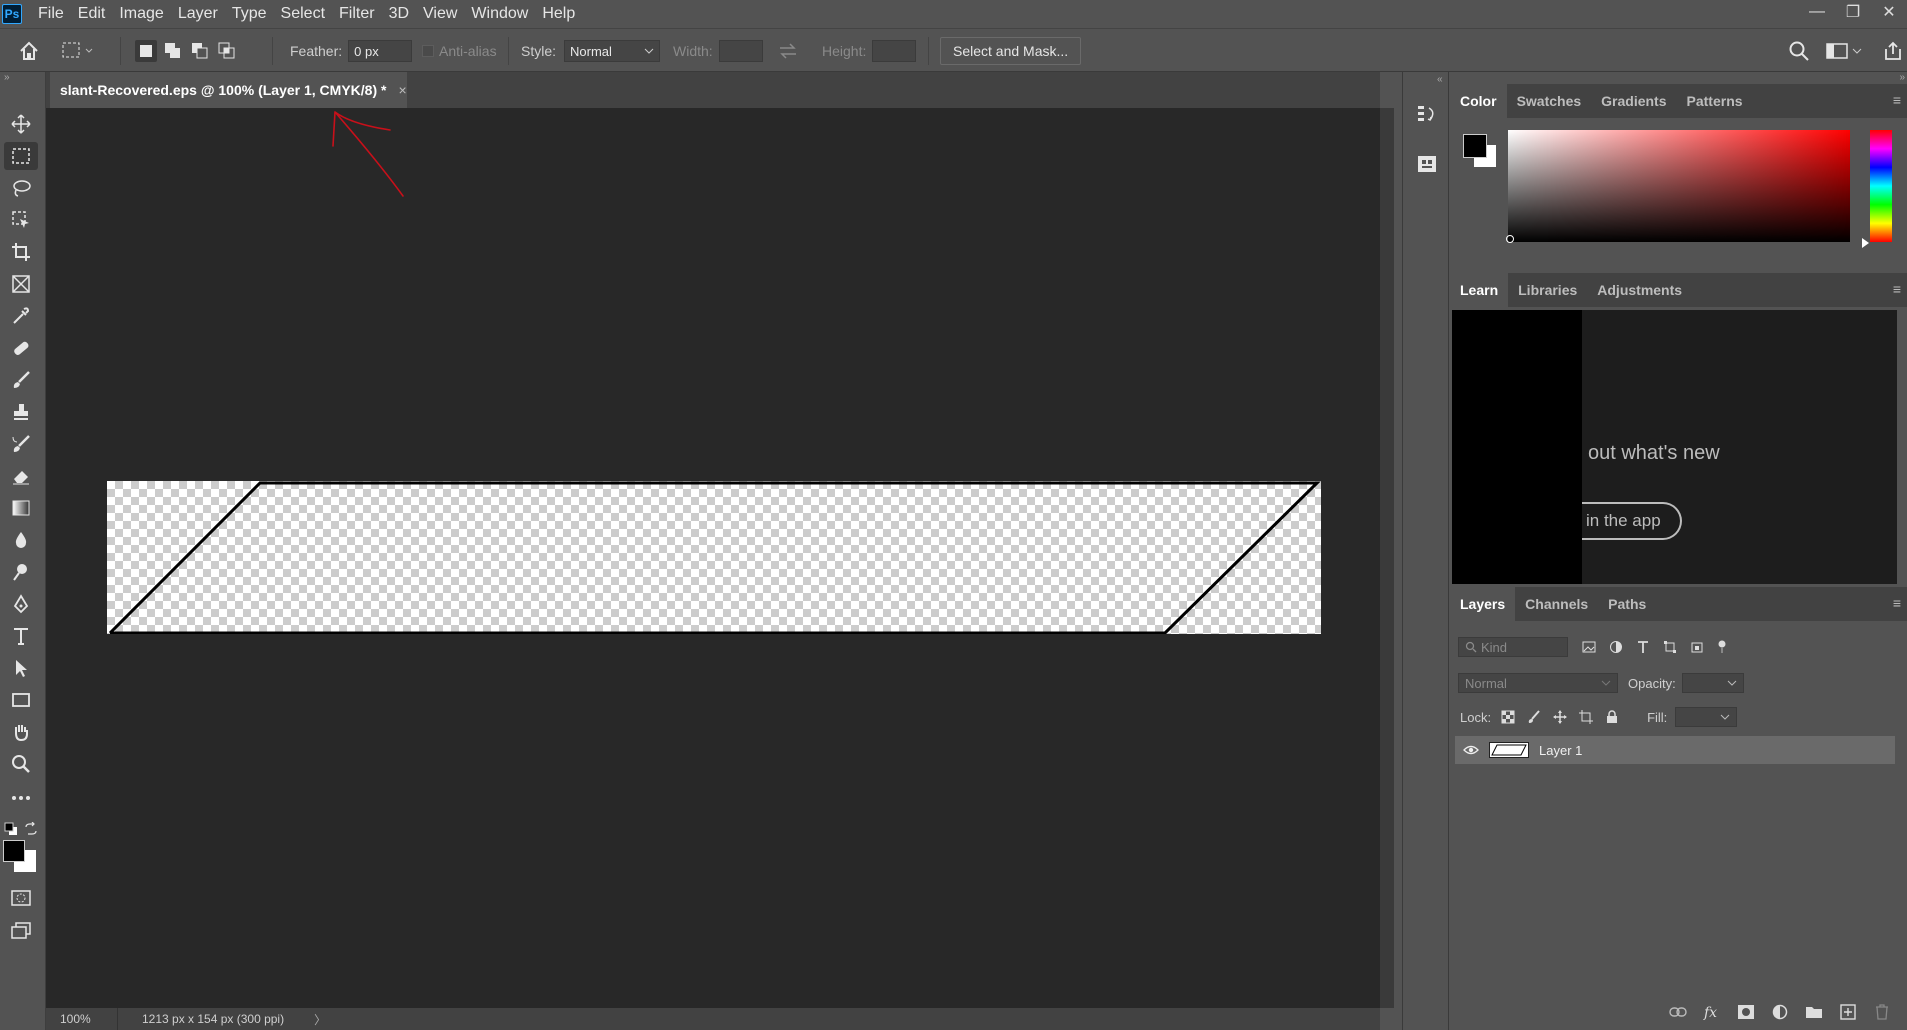 The image size is (1907, 1030). What do you see at coordinates (558, 14) in the screenshot?
I see `menu-help: Help` at bounding box center [558, 14].